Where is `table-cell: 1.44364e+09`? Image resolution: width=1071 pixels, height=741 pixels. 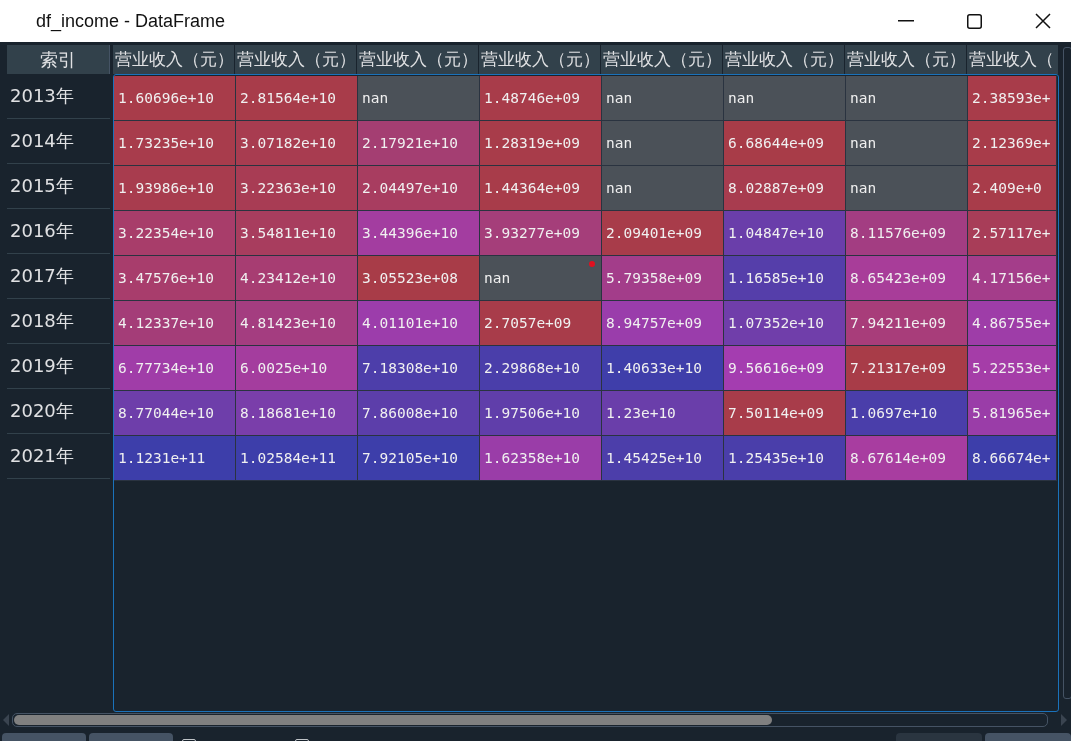 table-cell: 1.44364e+09 is located at coordinates (541, 188).